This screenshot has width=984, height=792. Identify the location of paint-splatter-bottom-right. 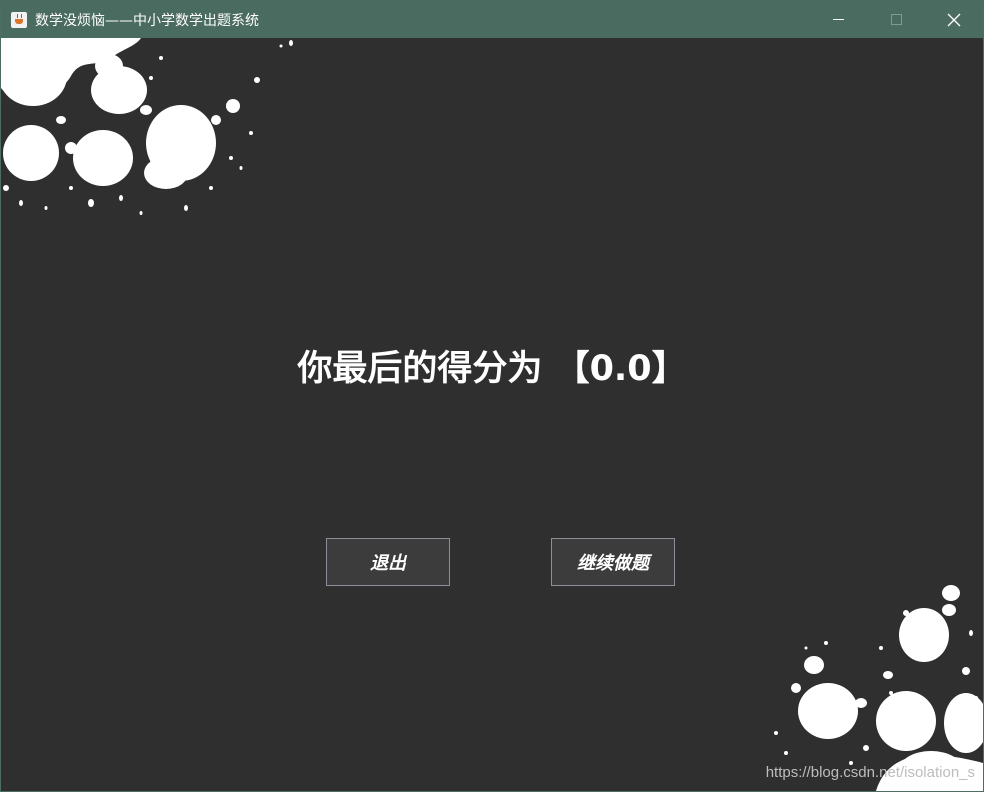
(878, 688).